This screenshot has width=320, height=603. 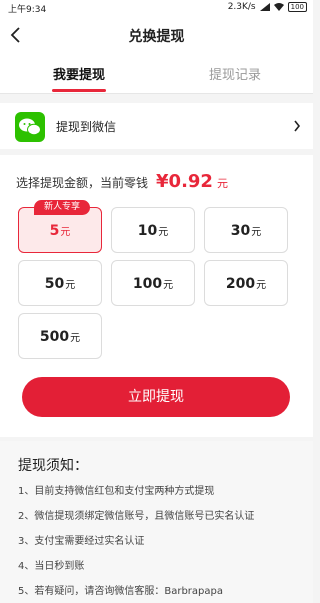 What do you see at coordinates (53, 466) in the screenshot?
I see `notice-title: 提现须知：` at bounding box center [53, 466].